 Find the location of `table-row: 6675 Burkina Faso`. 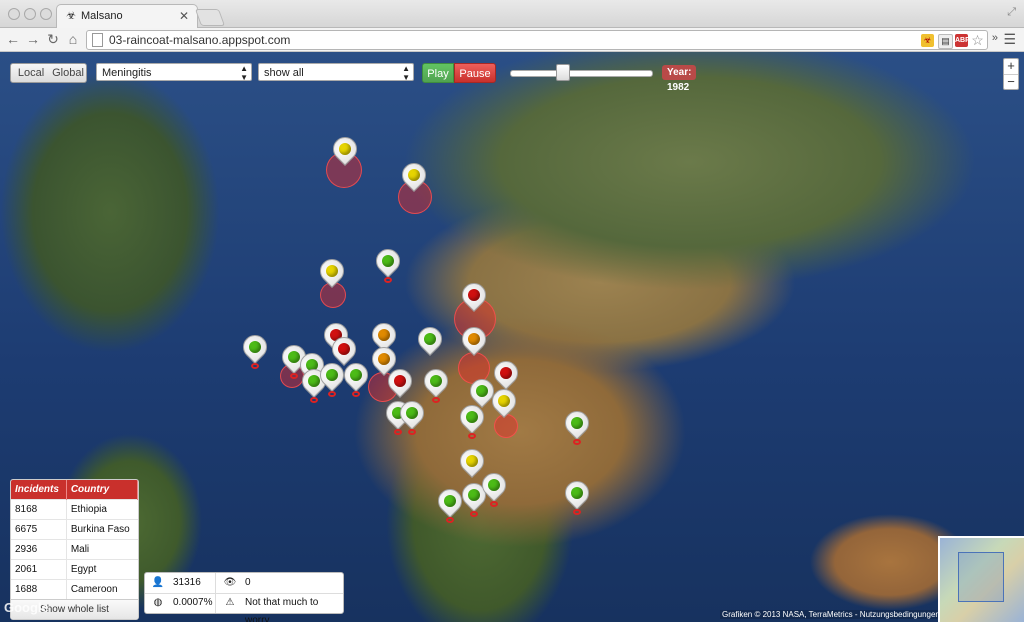

table-row: 6675 Burkina Faso is located at coordinates (74, 529).